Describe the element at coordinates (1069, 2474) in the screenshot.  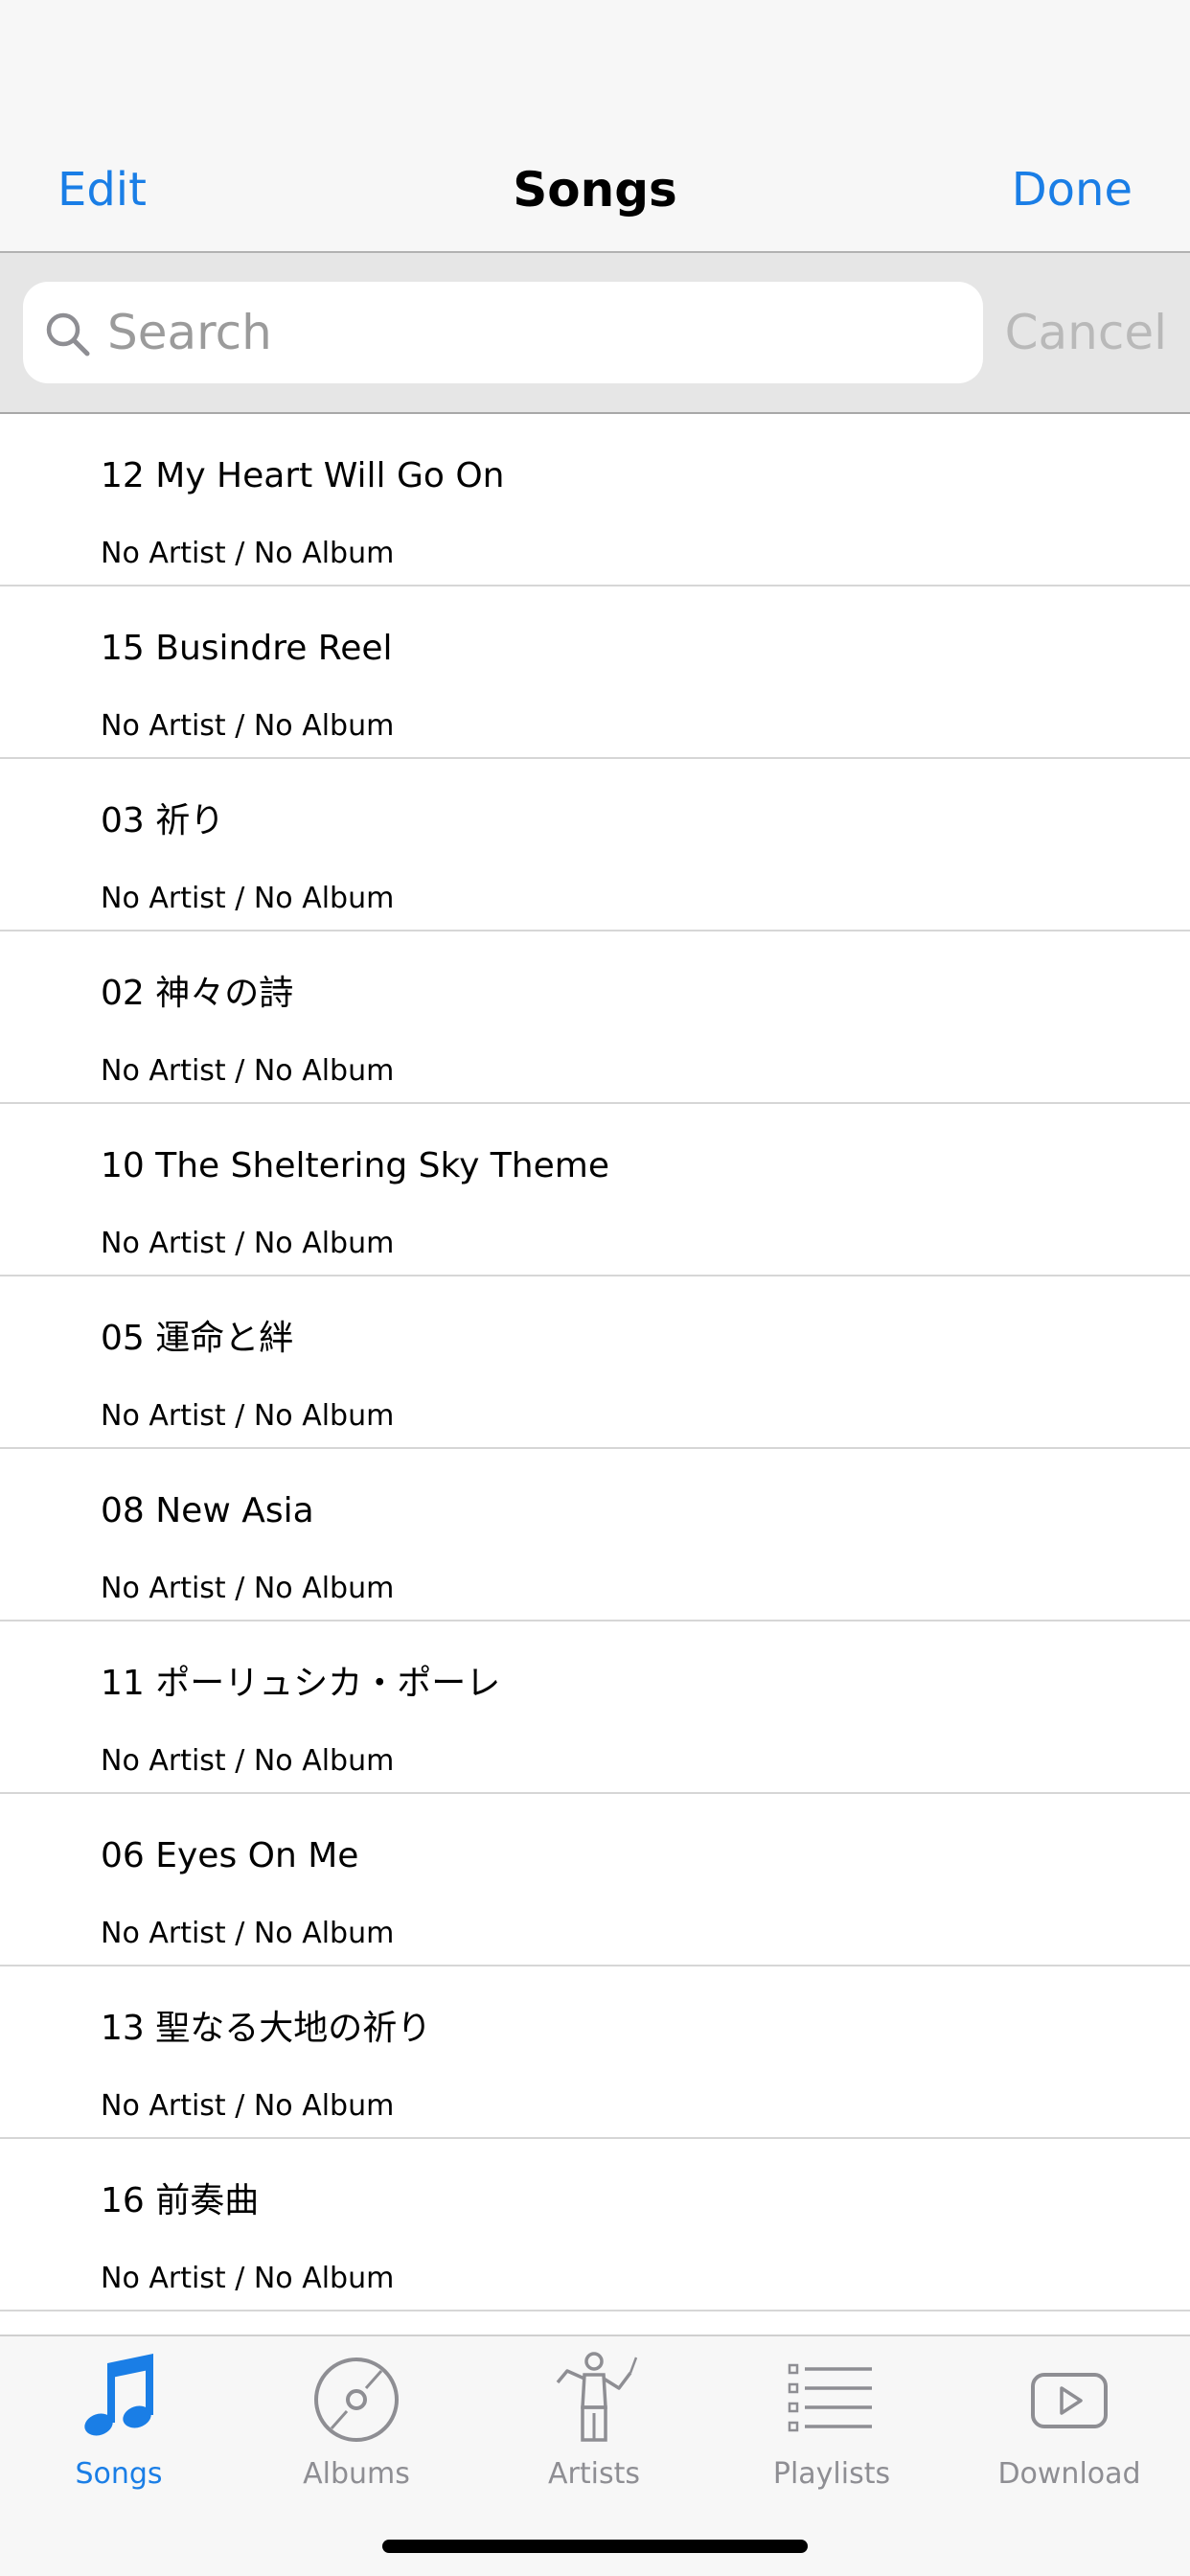
I see `tab-label: Download` at that location.